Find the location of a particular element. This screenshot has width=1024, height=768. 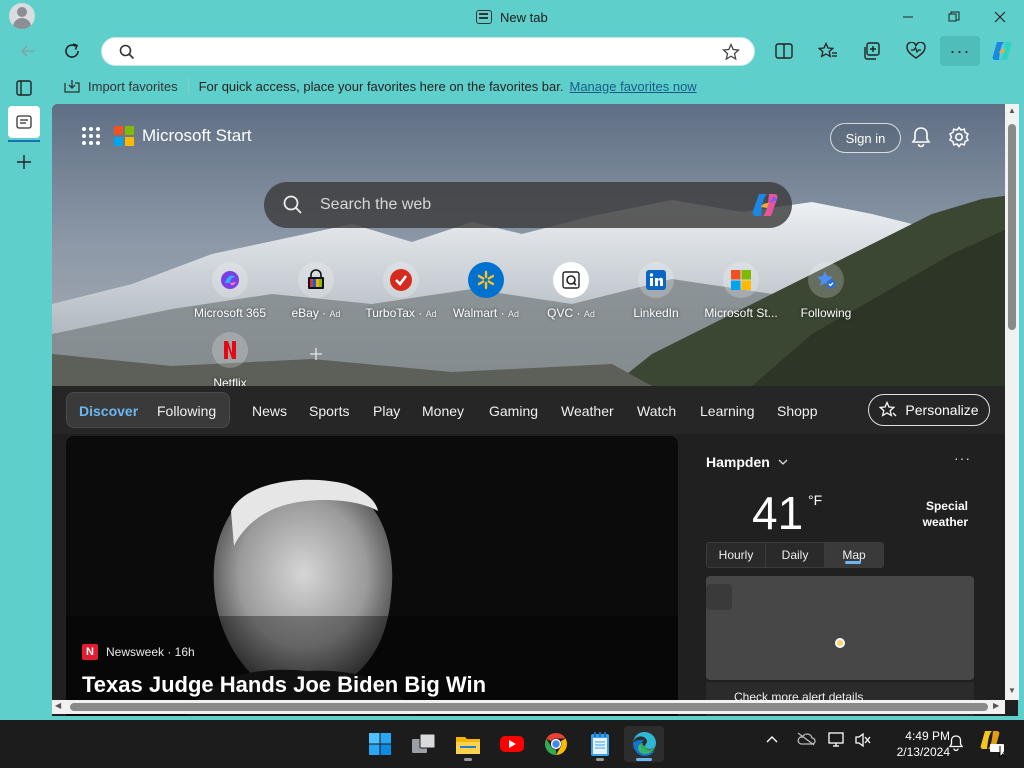

back-button is located at coordinates (28, 51).